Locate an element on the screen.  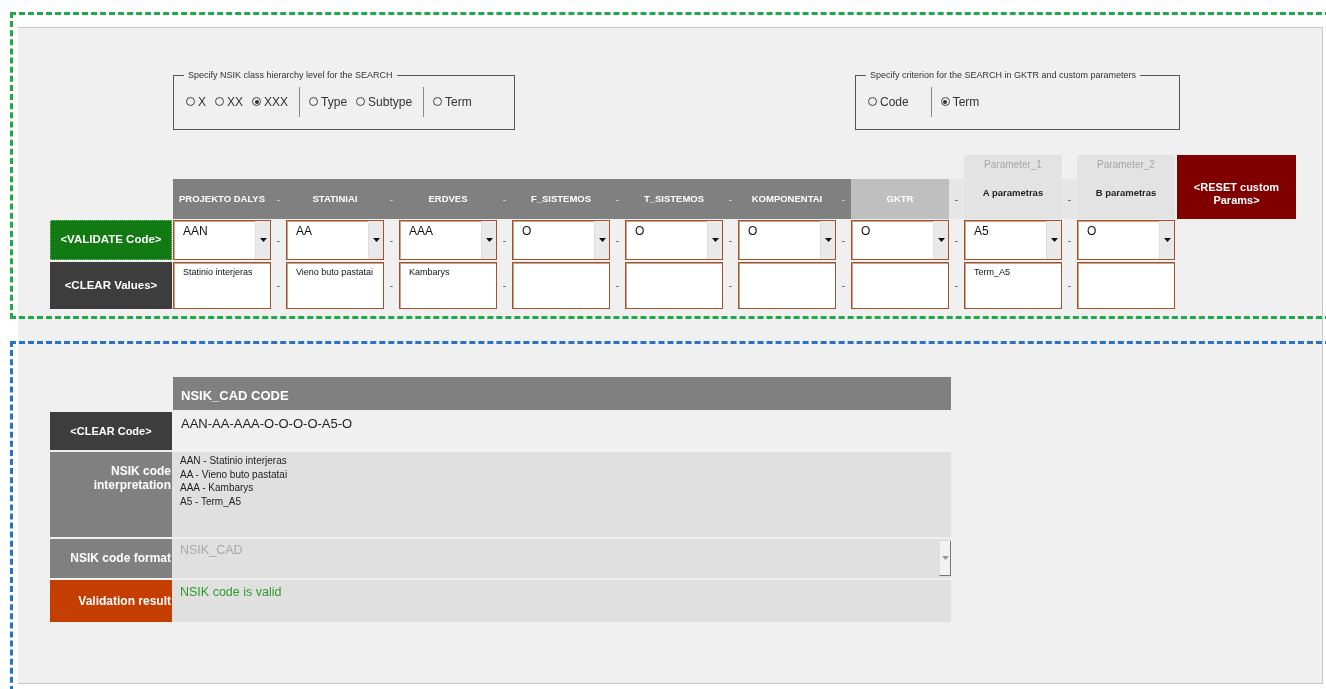
radio-option: X is located at coordinates (196, 101).